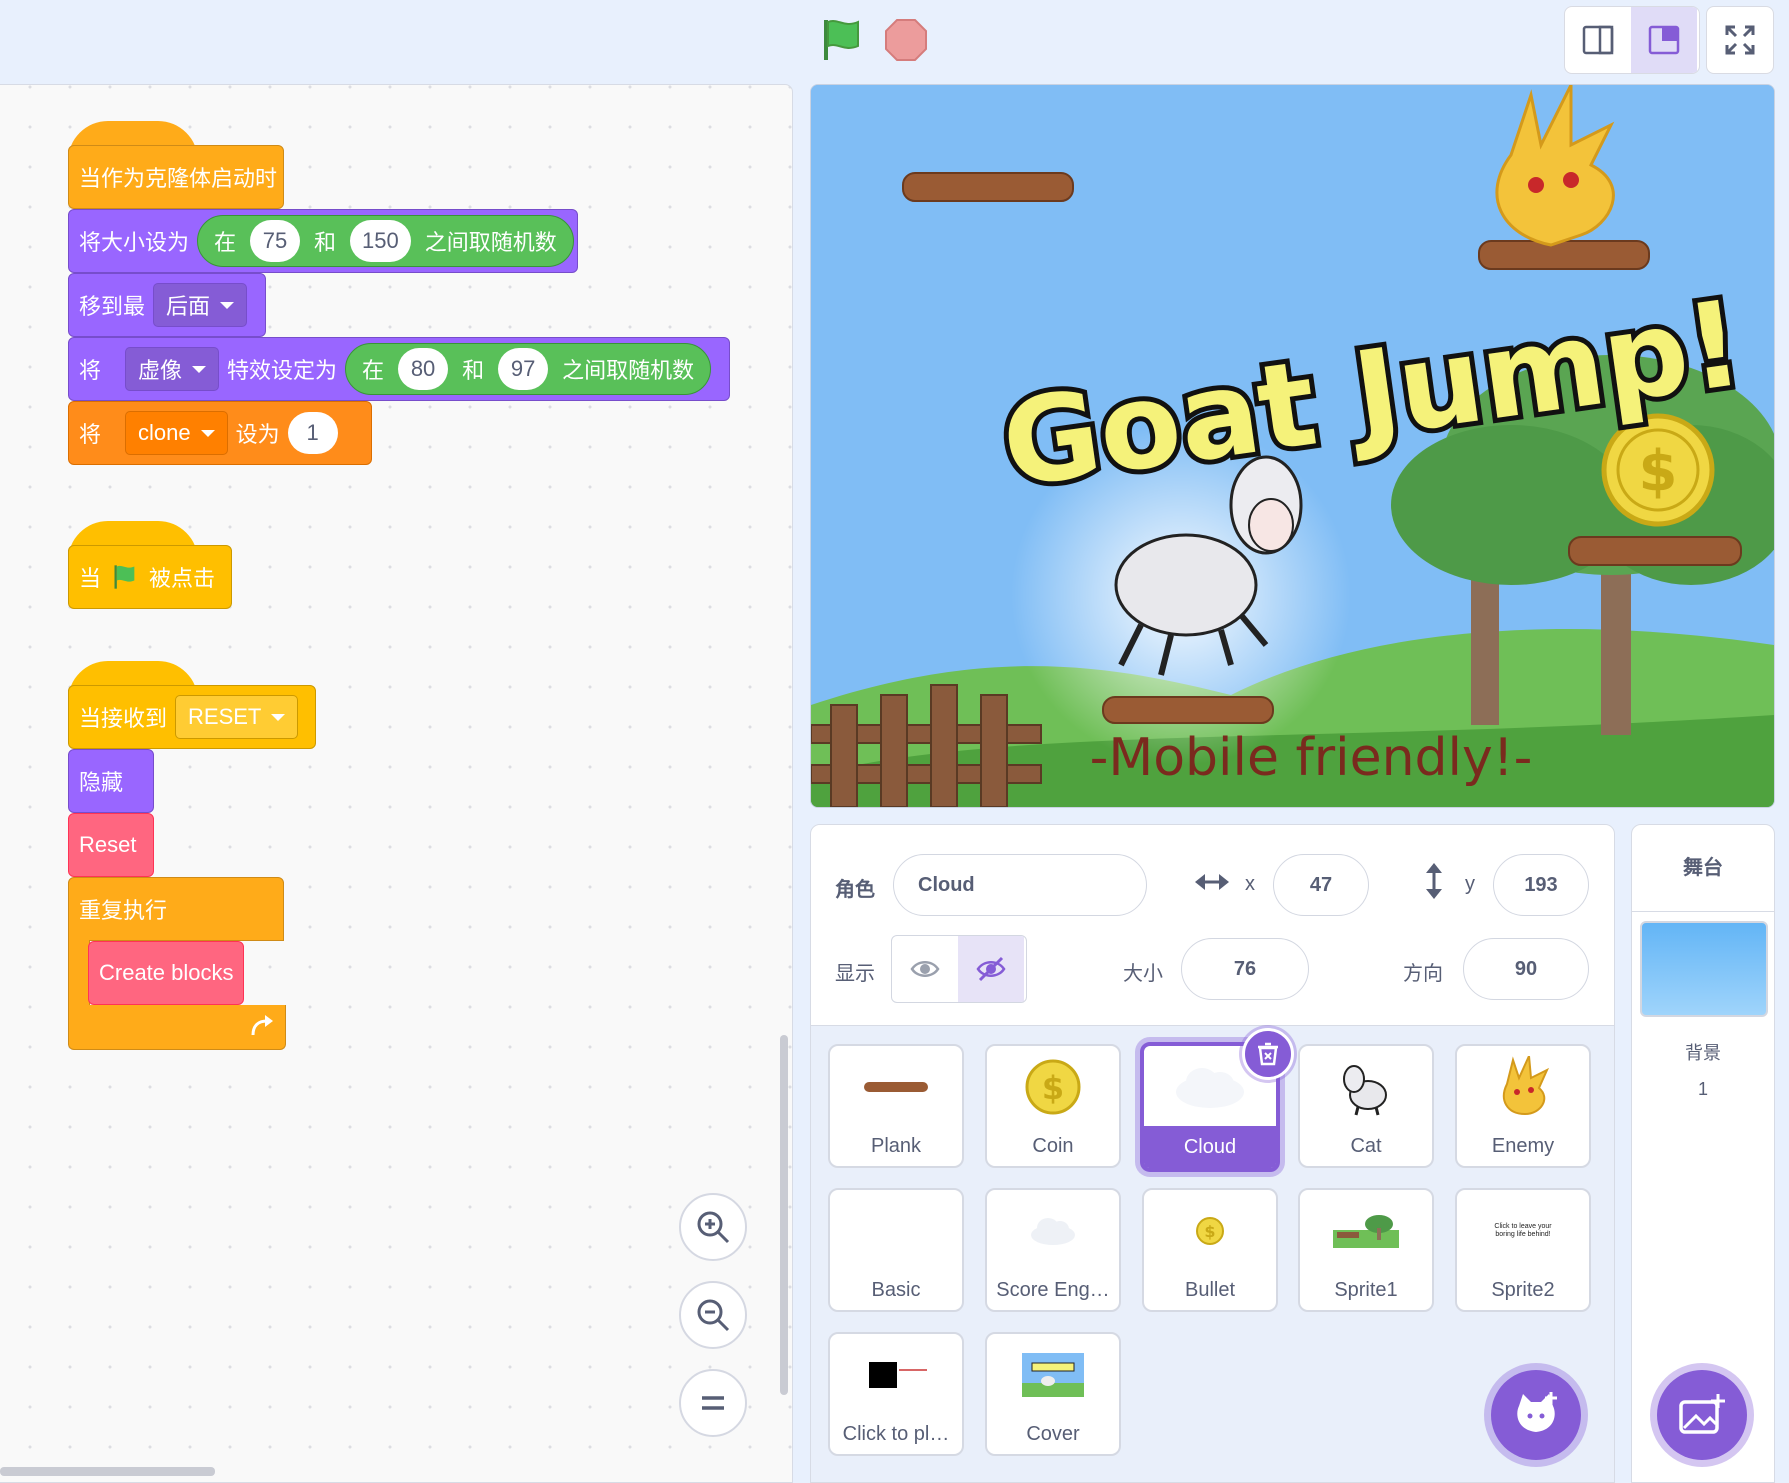 This screenshot has width=1789, height=1483. What do you see at coordinates (166, 973) in the screenshot?
I see `create-blocks-custom-block: Create blocks` at bounding box center [166, 973].